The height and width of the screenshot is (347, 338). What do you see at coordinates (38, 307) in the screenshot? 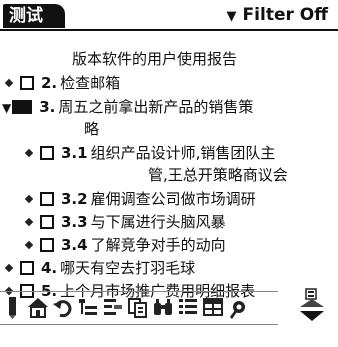
I see `home-icon` at bounding box center [38, 307].